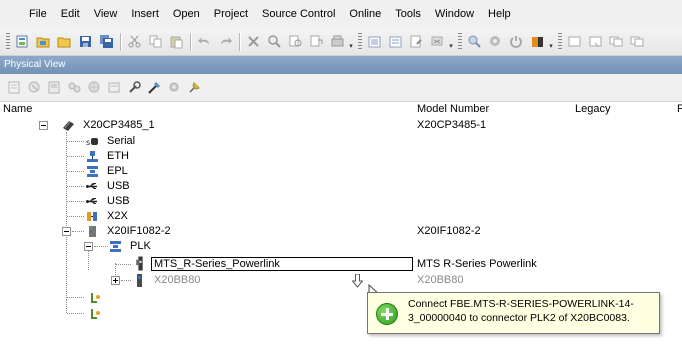 Image resolution: width=682 pixels, height=353 pixels. I want to click on menu-open: Open, so click(186, 14).